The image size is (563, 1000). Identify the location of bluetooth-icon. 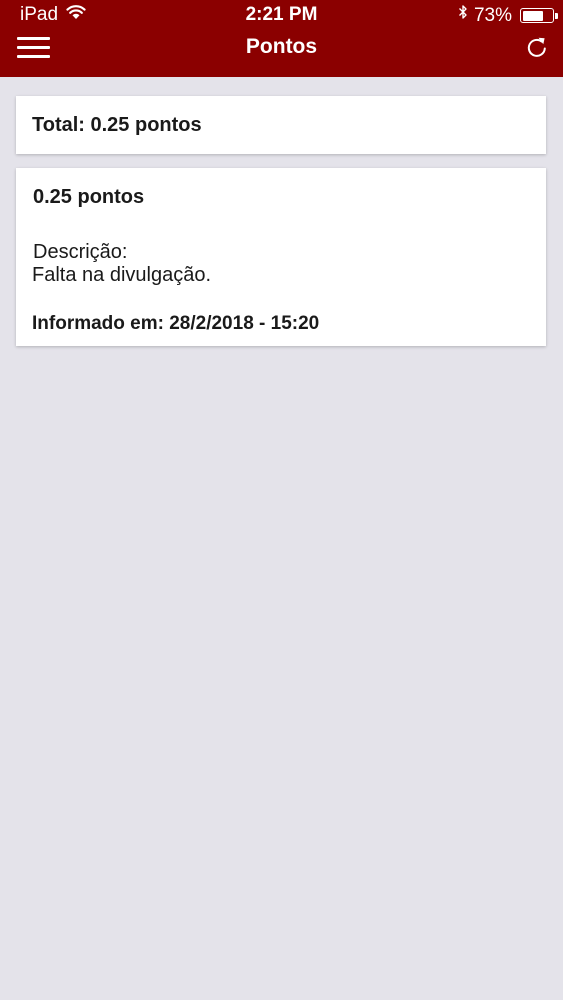
(463, 15).